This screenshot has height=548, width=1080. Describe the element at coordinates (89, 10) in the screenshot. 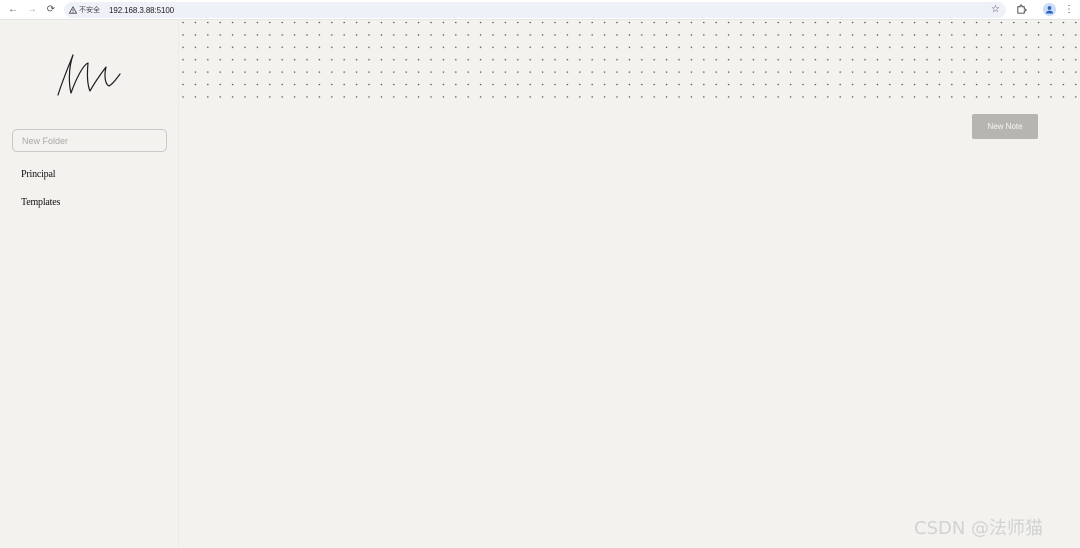

I see `security-label: 不安全` at that location.